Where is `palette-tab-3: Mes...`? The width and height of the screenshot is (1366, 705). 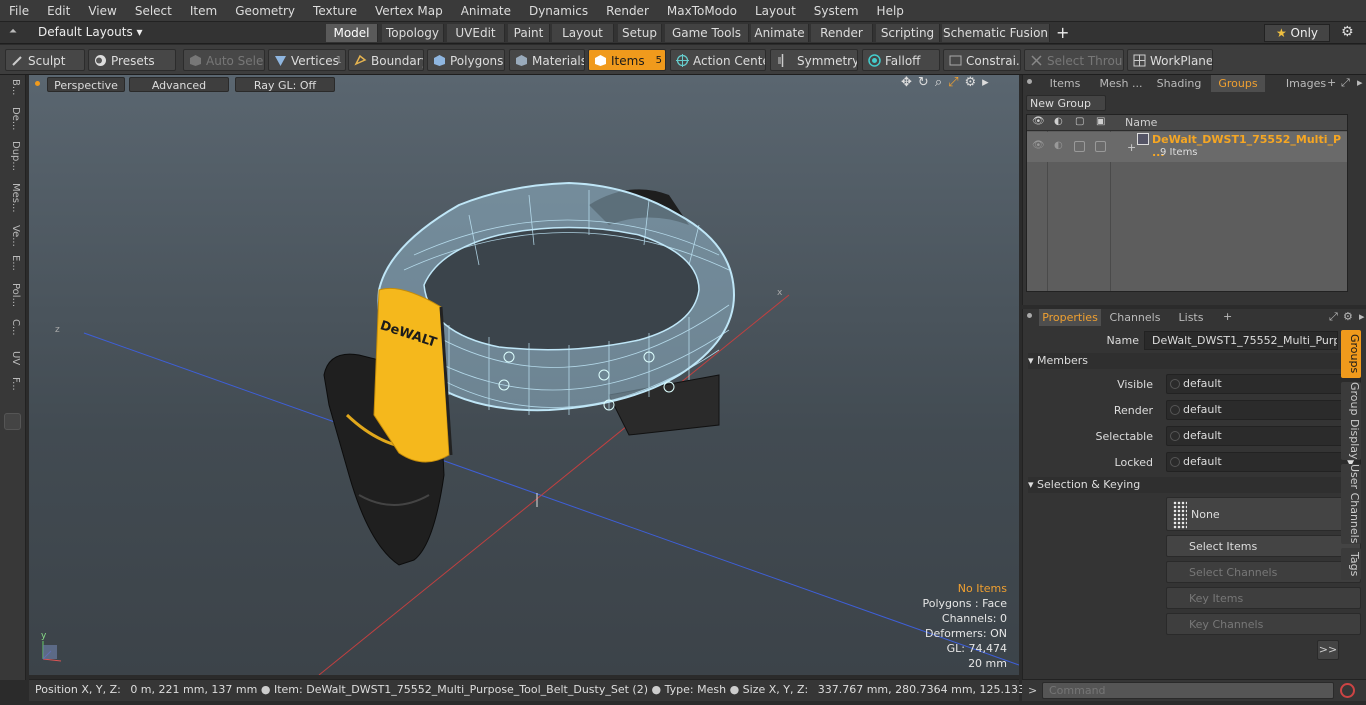 palette-tab-3: Mes... is located at coordinates (12, 198).